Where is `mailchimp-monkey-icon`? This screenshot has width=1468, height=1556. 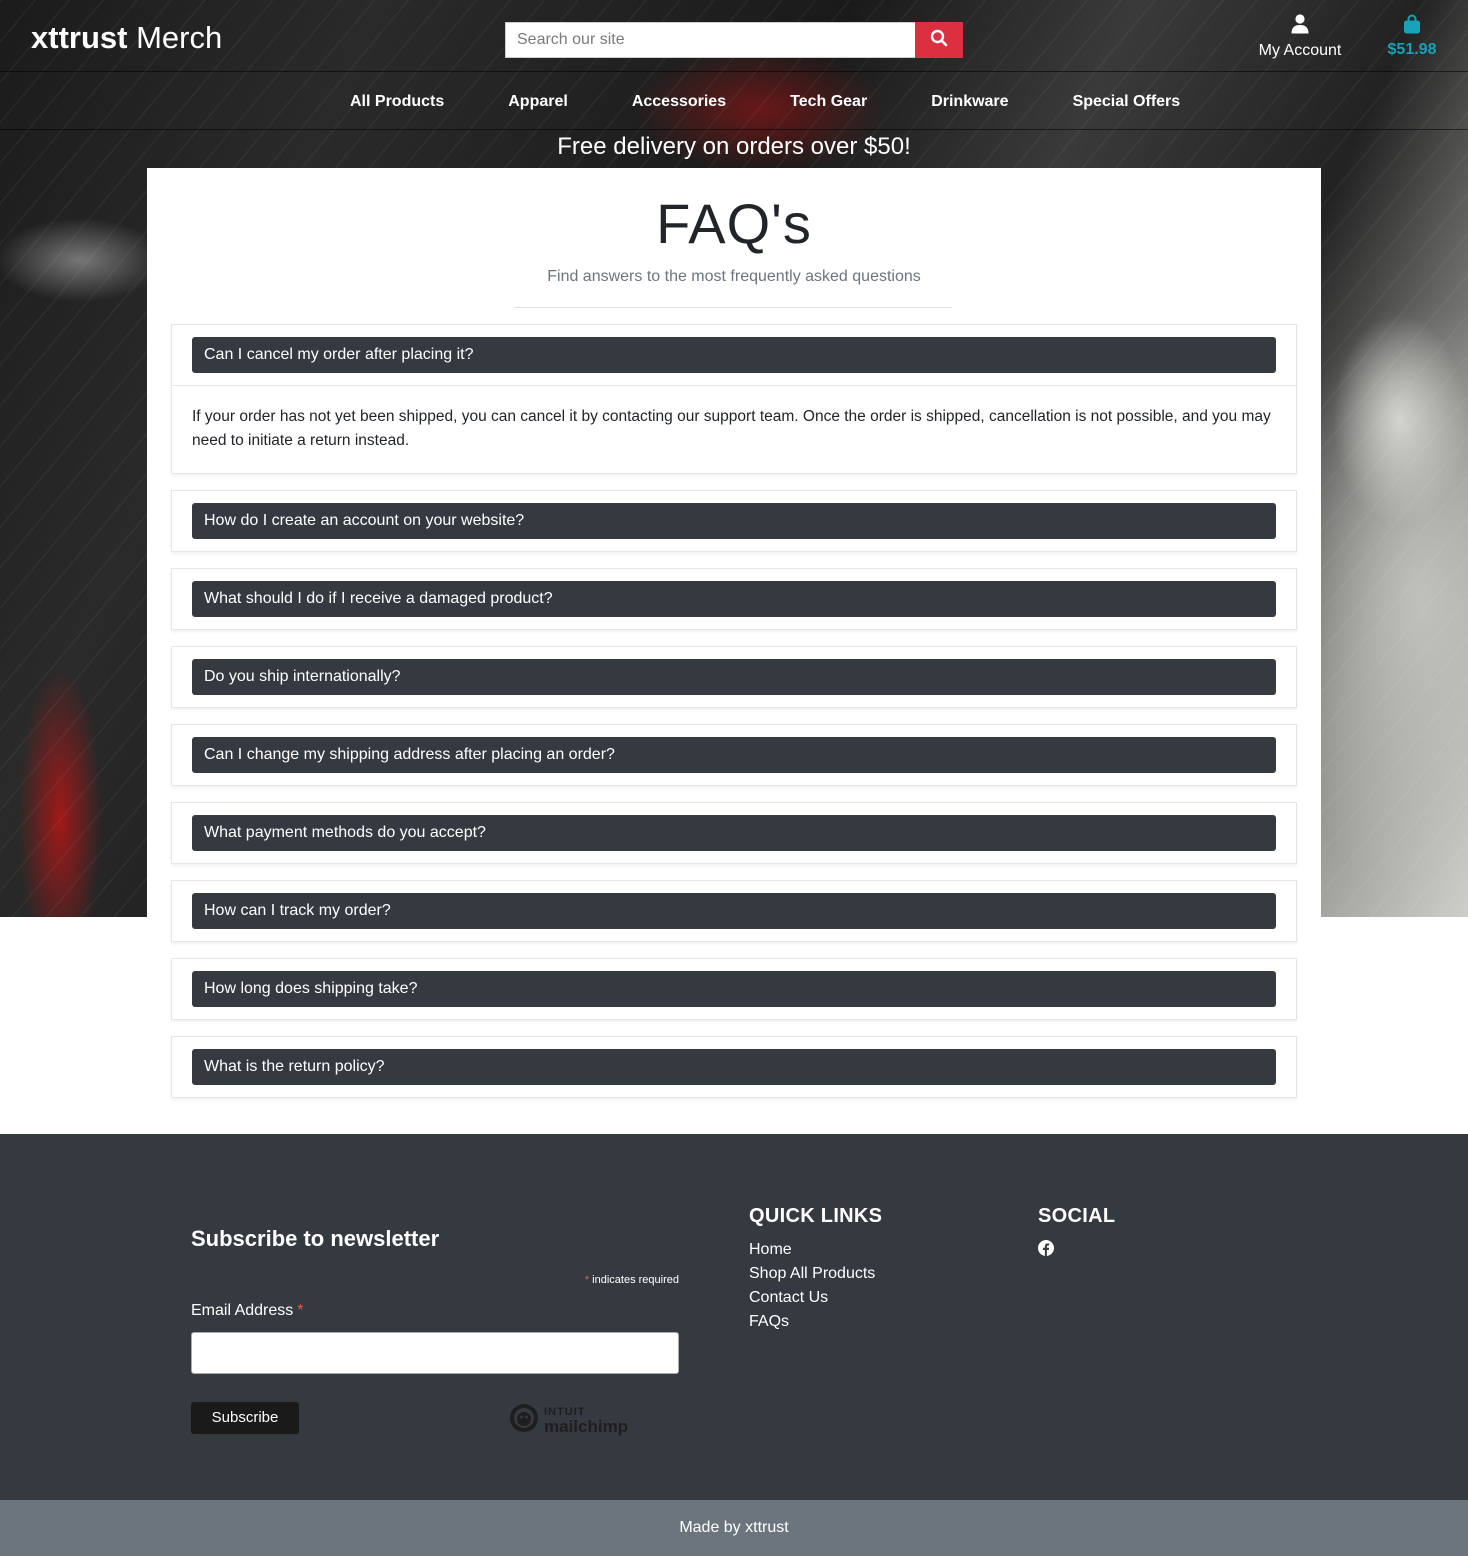 mailchimp-monkey-icon is located at coordinates (524, 1420).